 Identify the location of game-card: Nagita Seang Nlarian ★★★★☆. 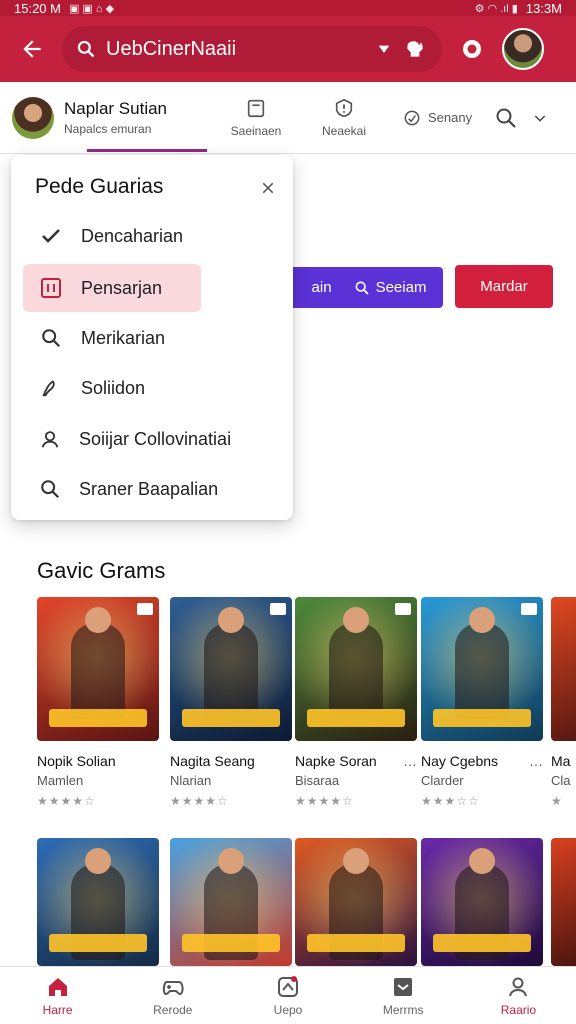
(231, 702).